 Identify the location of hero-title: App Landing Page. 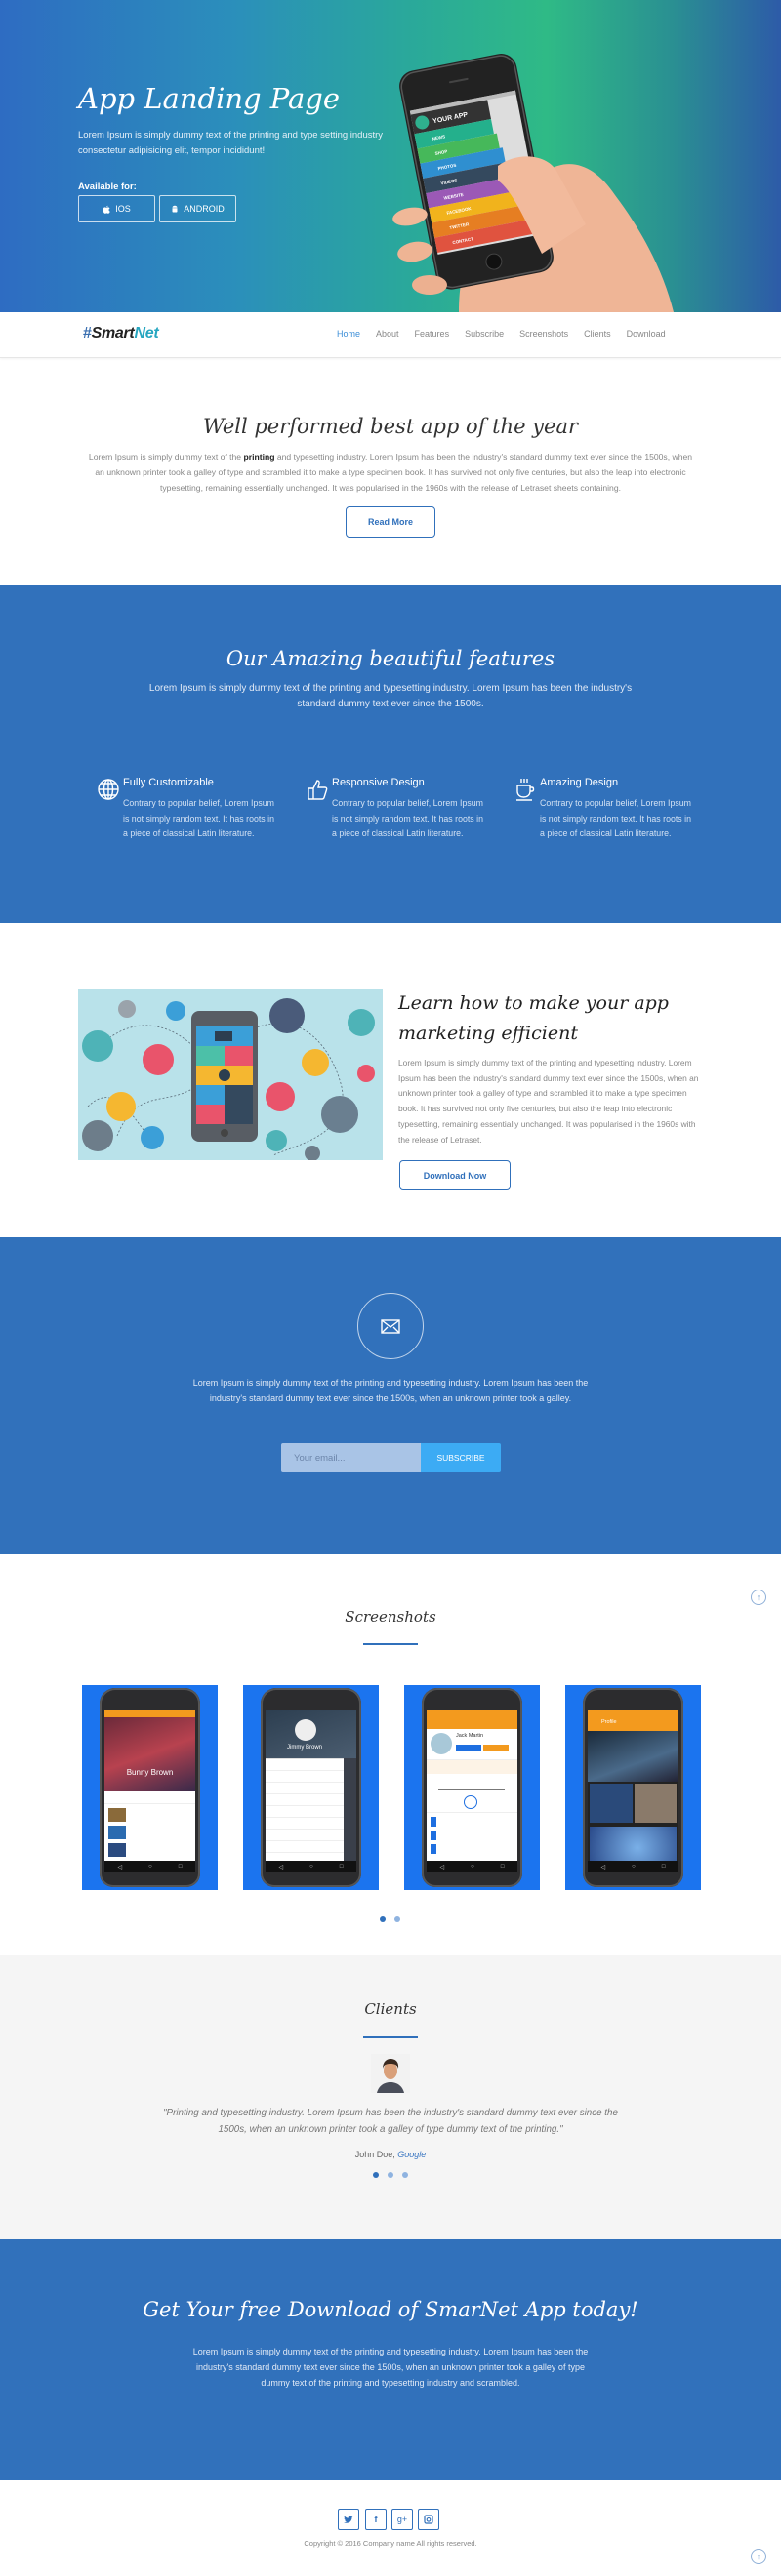
(209, 98).